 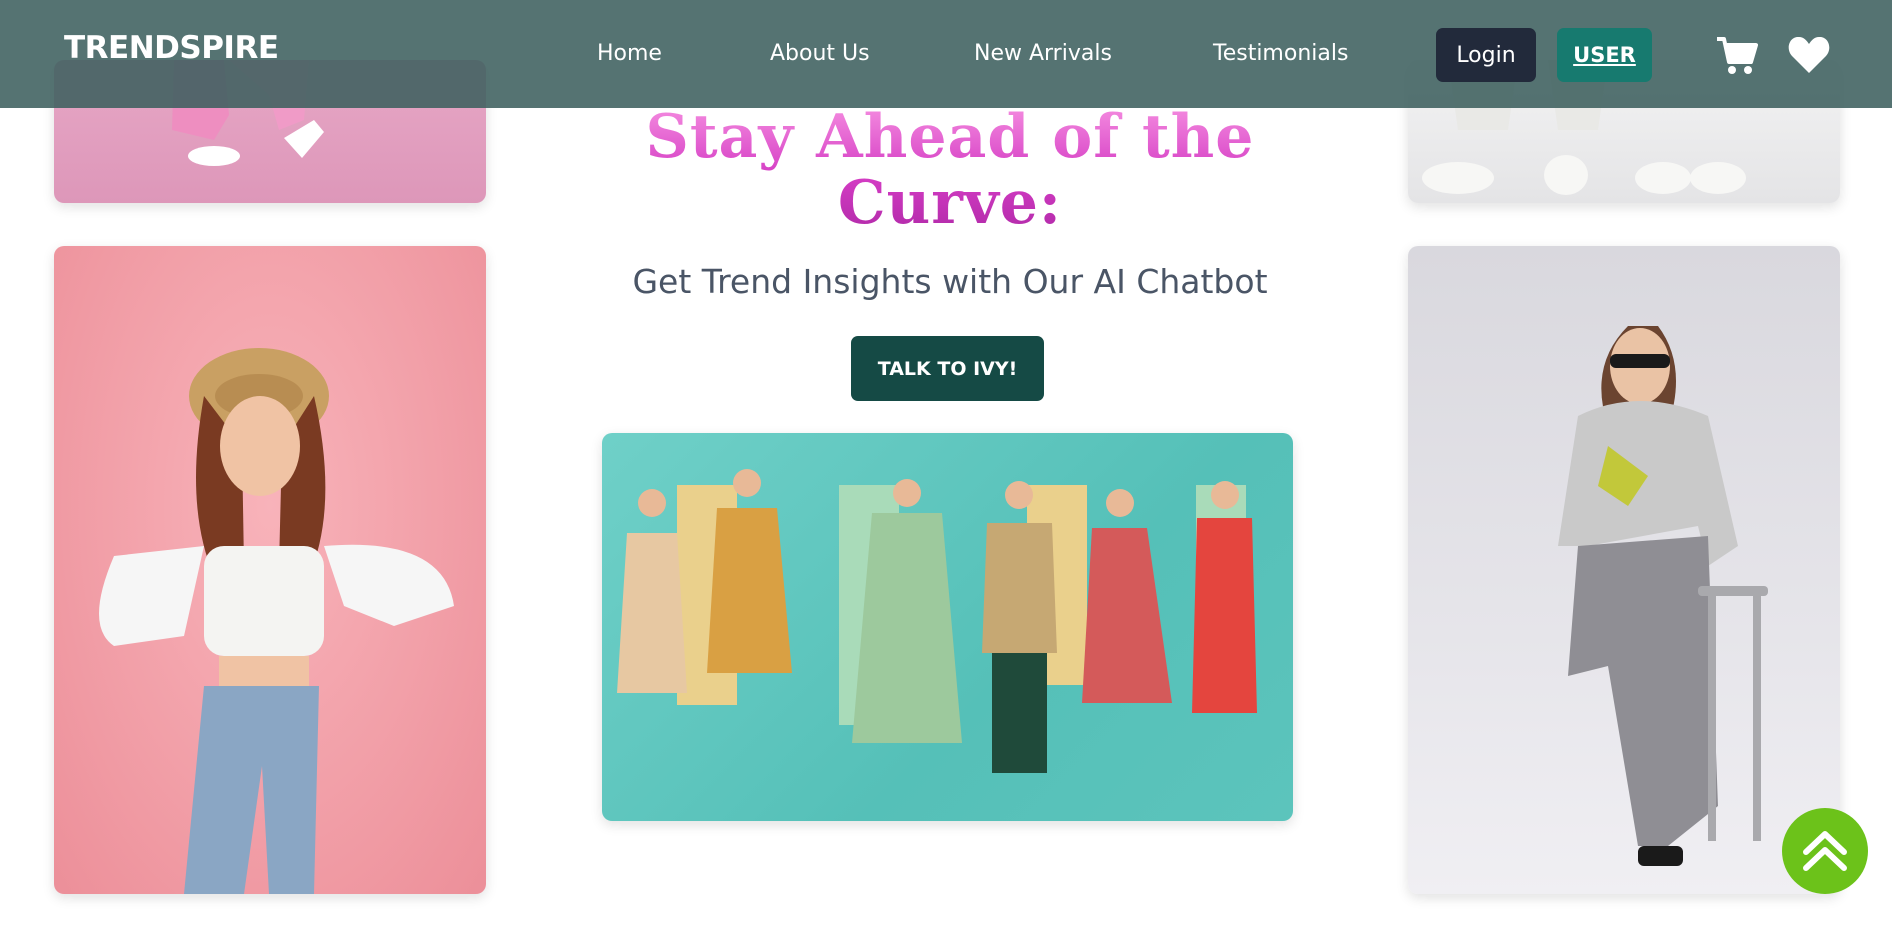 I want to click on login-button: Login, so click(x=1486, y=55).